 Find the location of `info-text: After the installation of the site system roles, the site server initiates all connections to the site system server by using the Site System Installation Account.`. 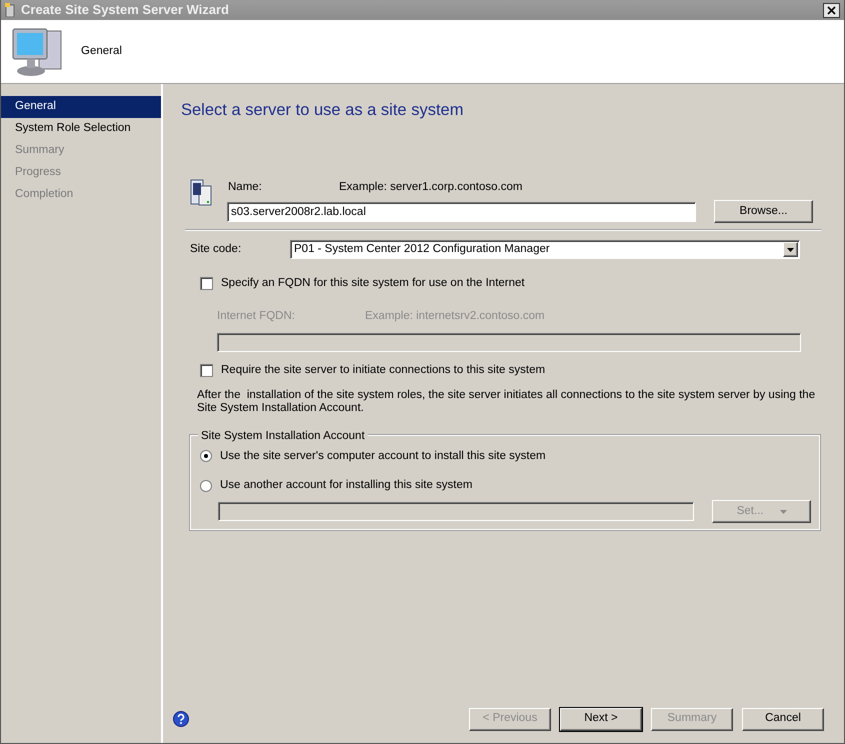

info-text: After the installation of the site system roles, the site server initiates all connections to the site system server by using the Site System Installation Account. is located at coordinates (506, 401).